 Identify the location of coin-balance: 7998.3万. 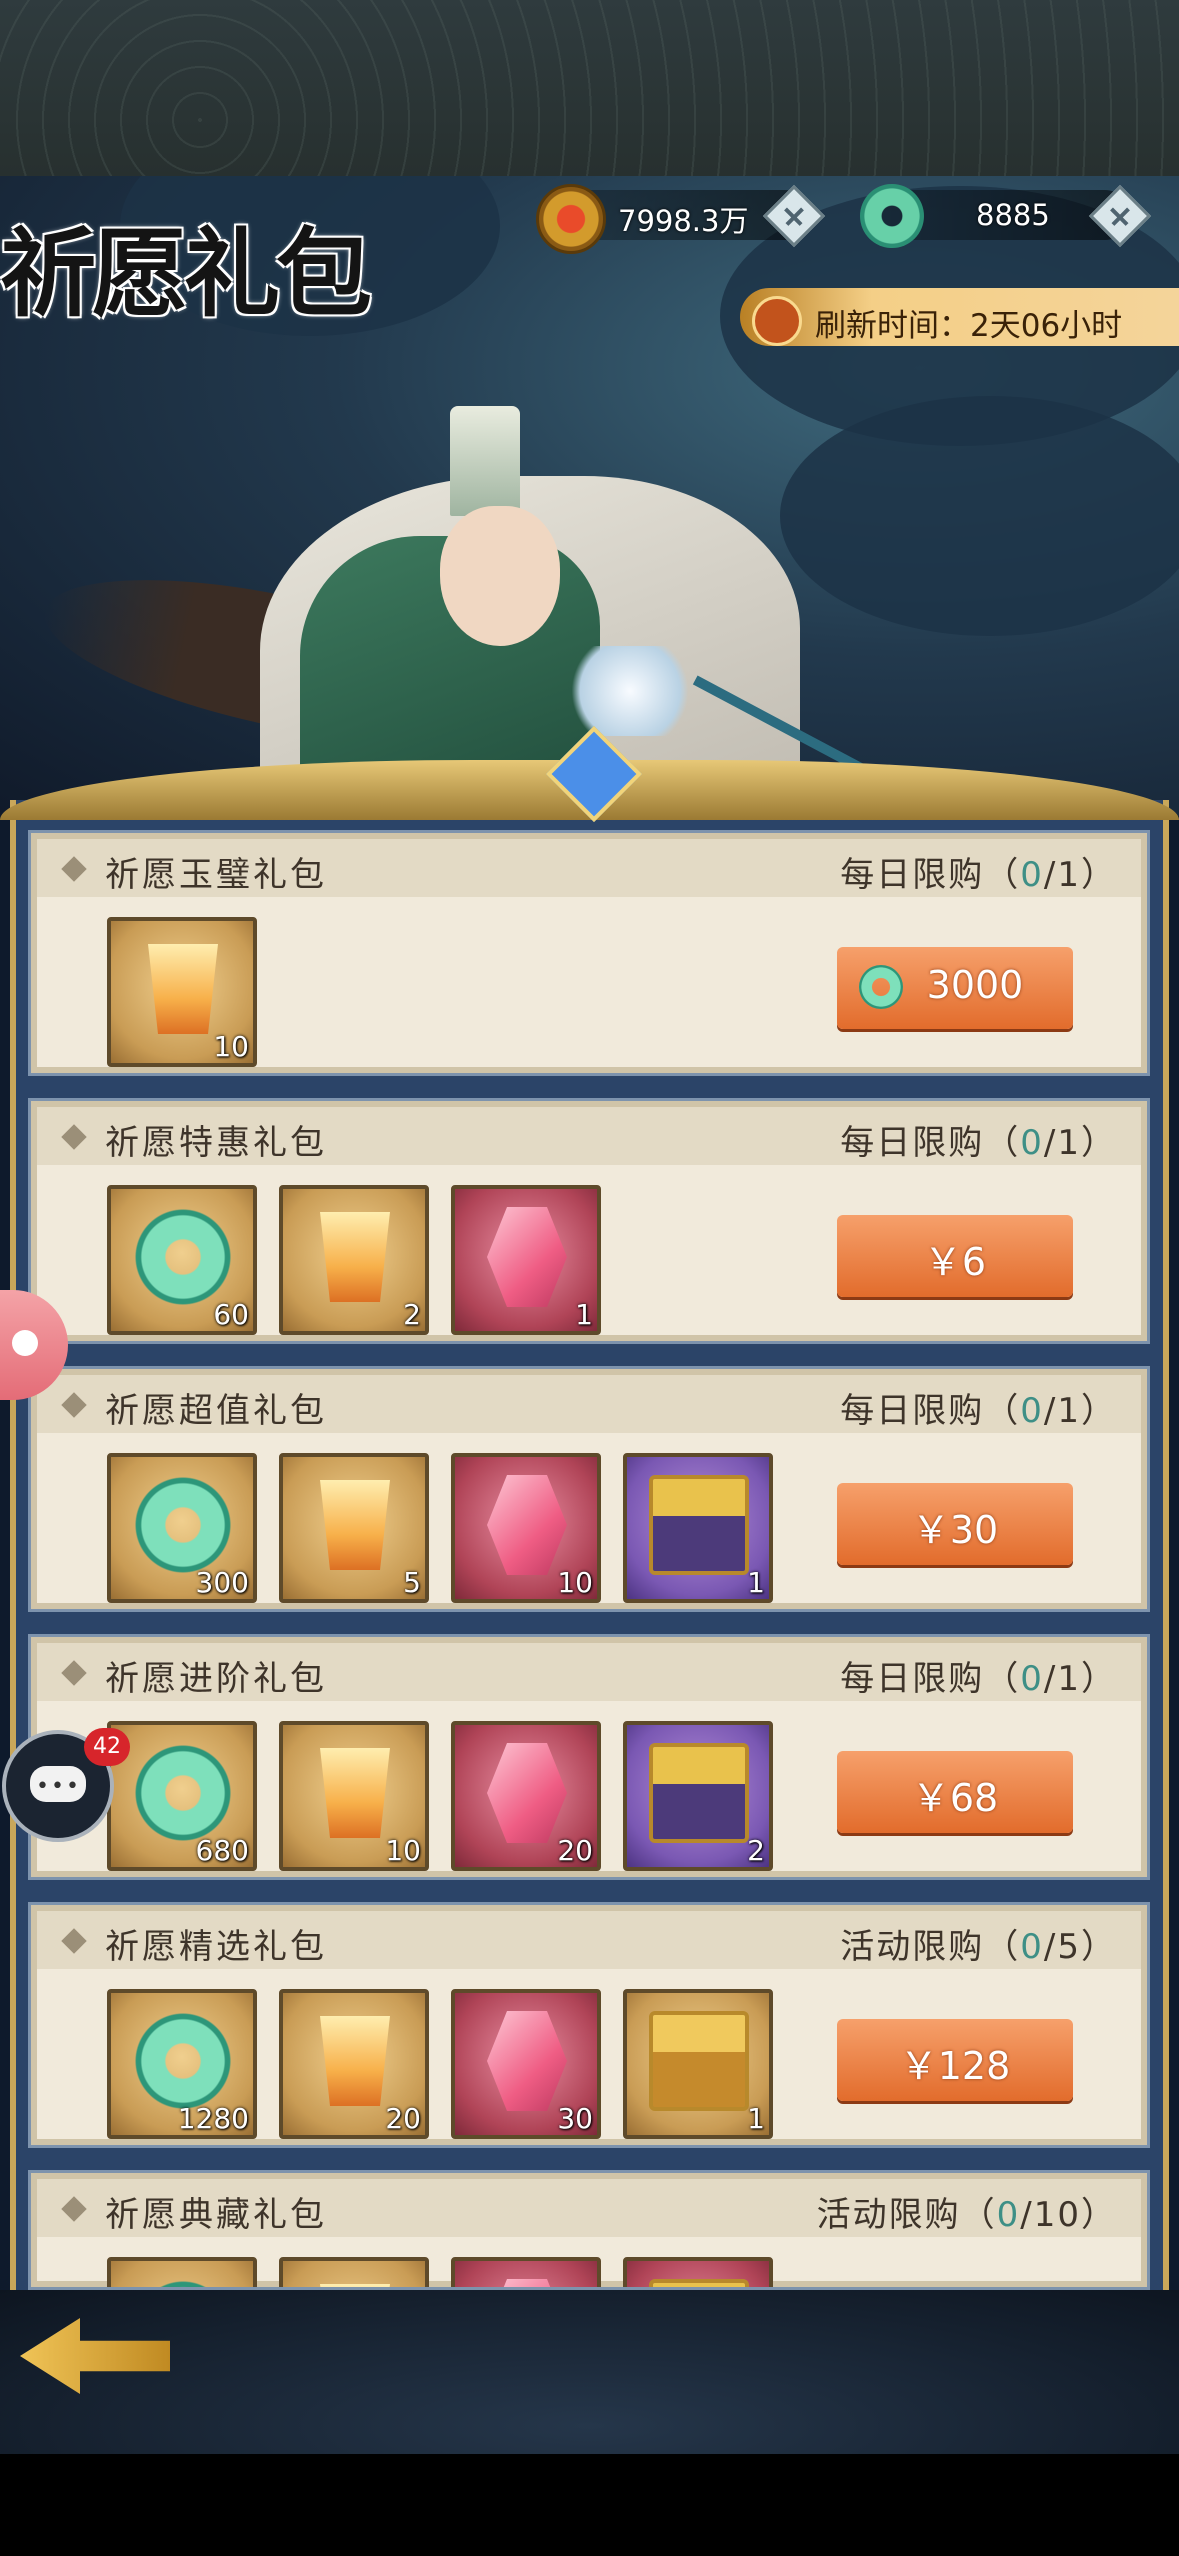
(683, 221).